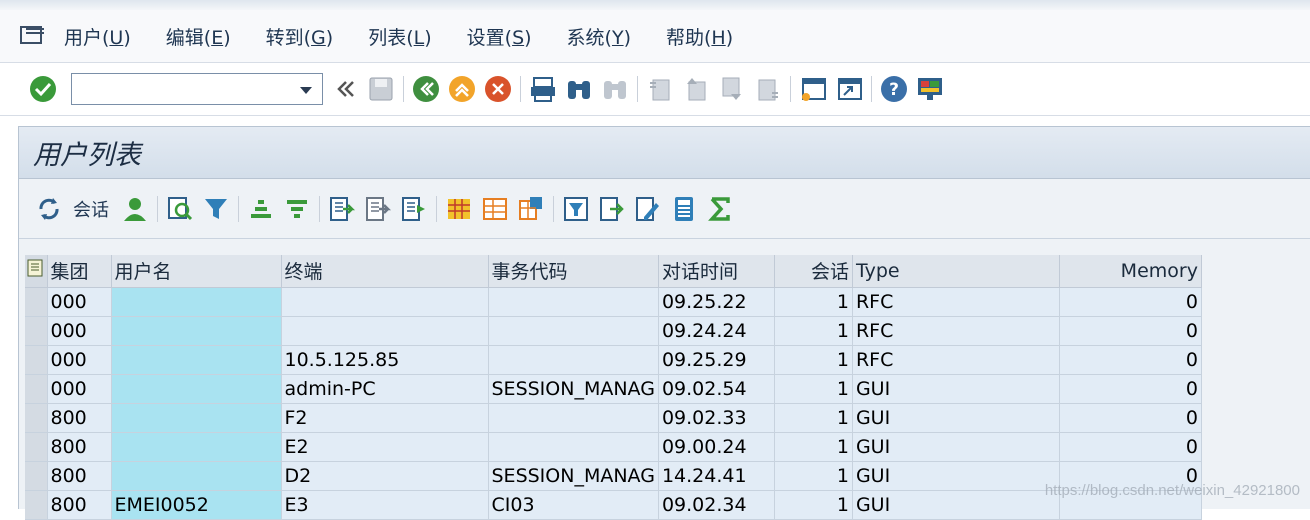  I want to click on menu-goto: 转到(G), so click(300, 36).